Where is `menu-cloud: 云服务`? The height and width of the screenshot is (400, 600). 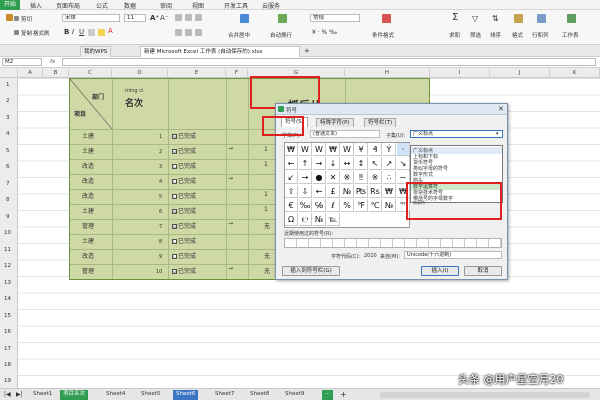 menu-cloud: 云服务 is located at coordinates (271, 5).